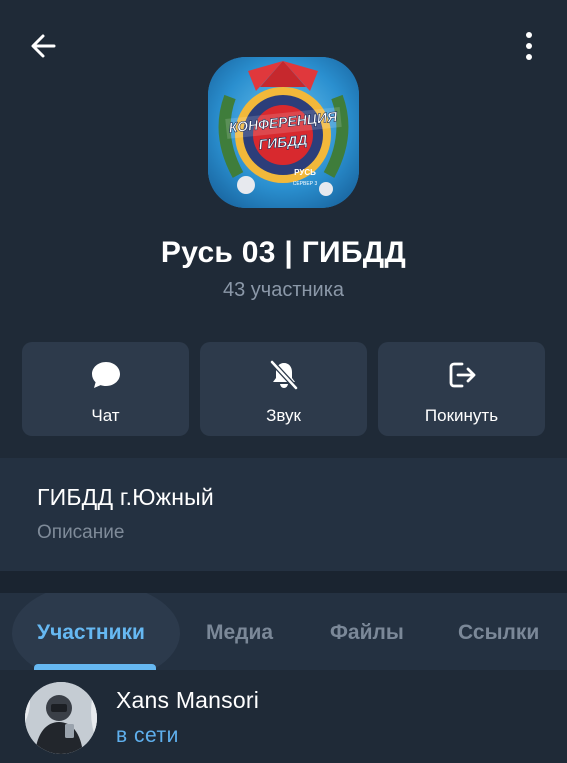  Describe the element at coordinates (283, 514) in the screenshot. I see `description-section: ГИБДД г.Южный Описание` at that location.